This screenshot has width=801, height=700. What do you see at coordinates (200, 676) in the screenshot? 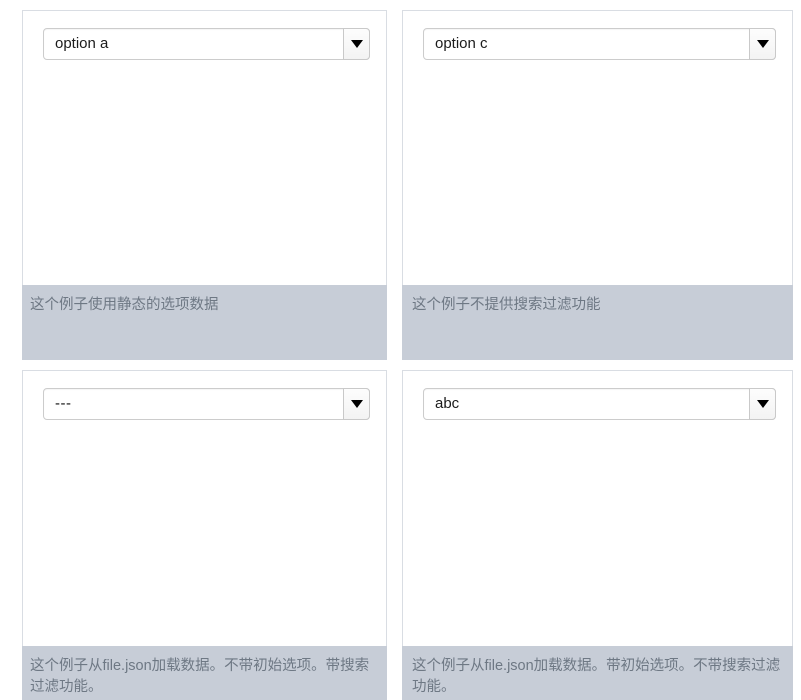
I see `example-caption: 这个例子从file.json加载数据。不带初始选项。带搜索过滤功能。` at bounding box center [200, 676].